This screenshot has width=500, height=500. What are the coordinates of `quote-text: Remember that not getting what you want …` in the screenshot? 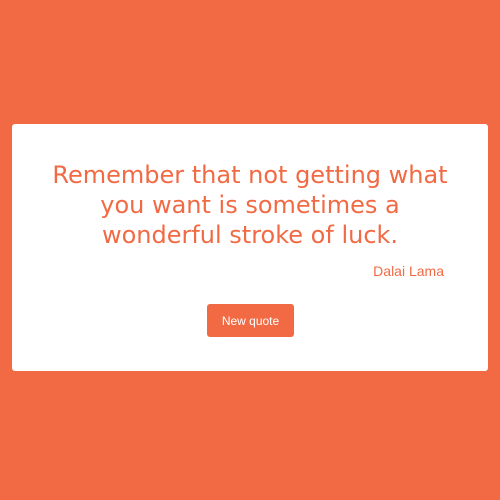 It's located at (250, 205).